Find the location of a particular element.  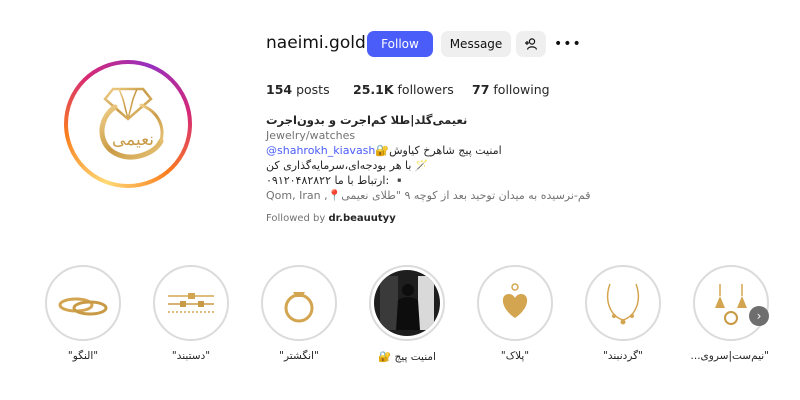

earrings-set-icon is located at coordinates (731, 304).